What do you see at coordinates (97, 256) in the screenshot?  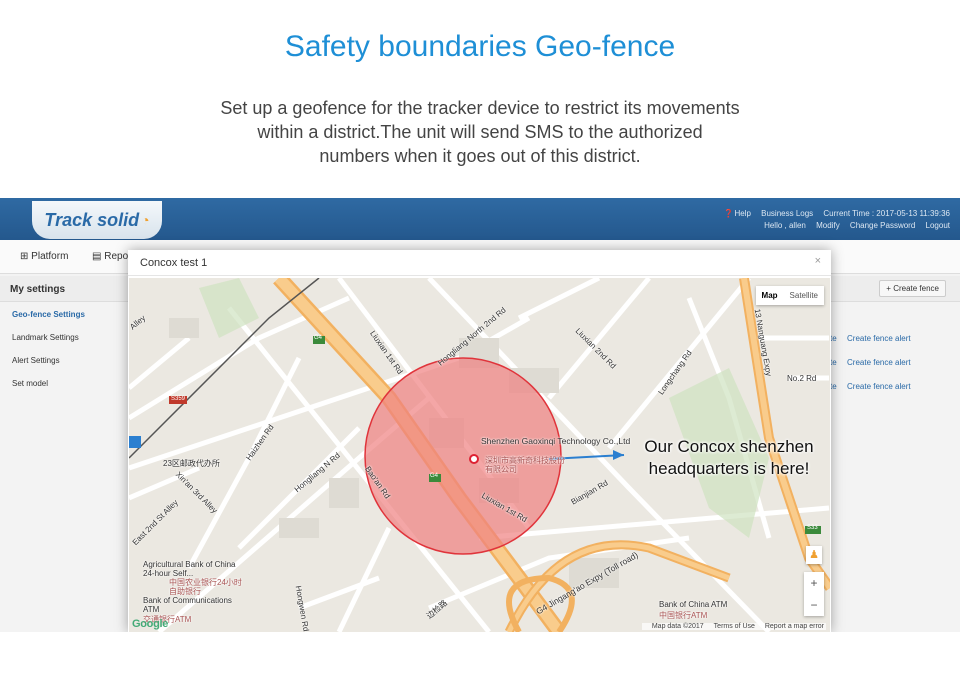 I see `report-icon: ▤` at bounding box center [97, 256].